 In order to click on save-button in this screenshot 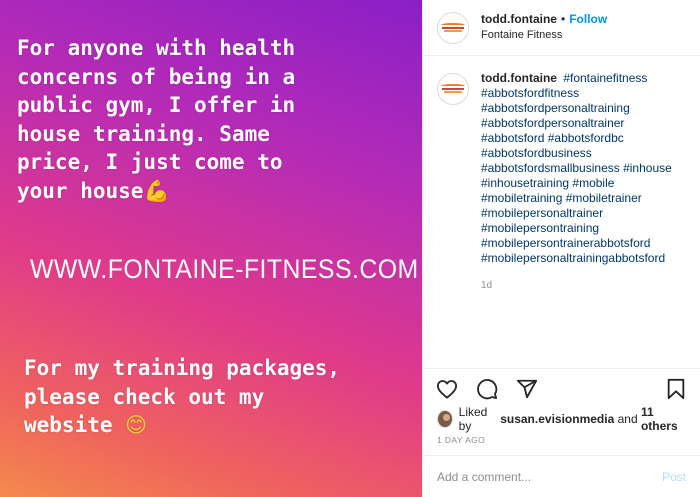, I will do `click(676, 389)`.